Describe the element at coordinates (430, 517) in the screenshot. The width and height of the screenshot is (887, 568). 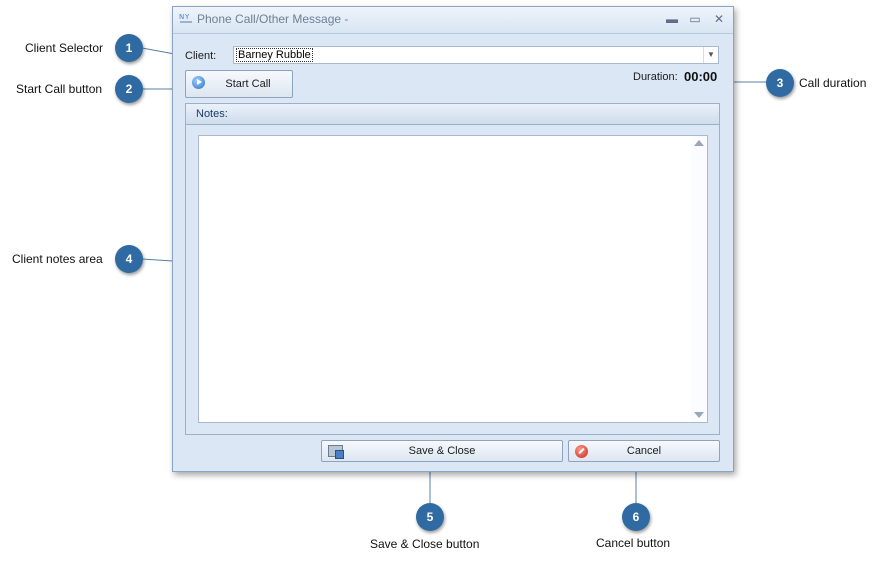
I see `callout-badge-5: 5` at that location.